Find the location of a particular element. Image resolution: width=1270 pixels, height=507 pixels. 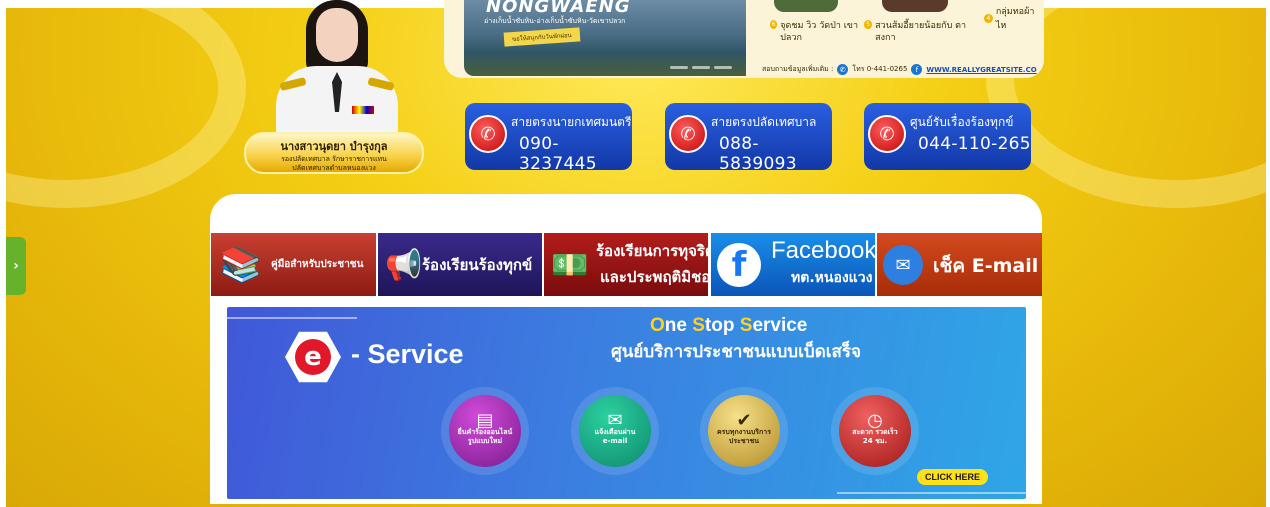

slider-dots is located at coordinates (708, 66).